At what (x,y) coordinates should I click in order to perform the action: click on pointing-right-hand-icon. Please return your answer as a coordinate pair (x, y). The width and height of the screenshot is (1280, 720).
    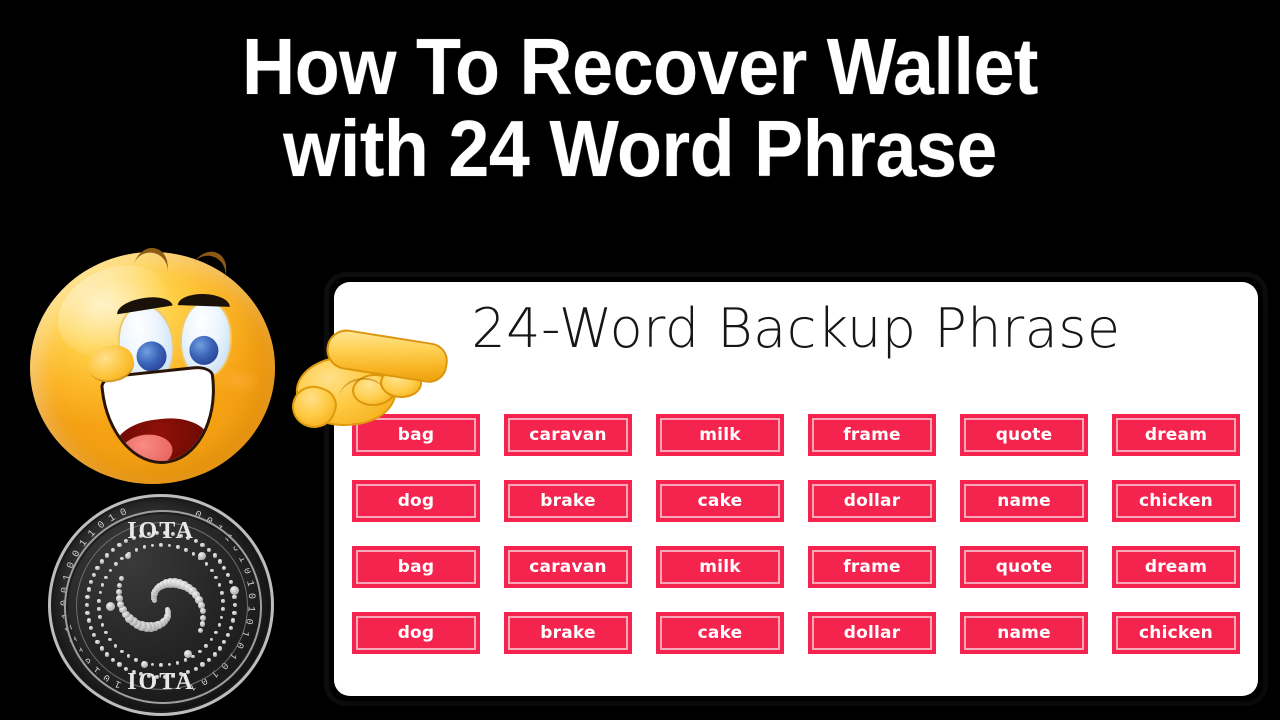
    Looking at the image, I should click on (368, 380).